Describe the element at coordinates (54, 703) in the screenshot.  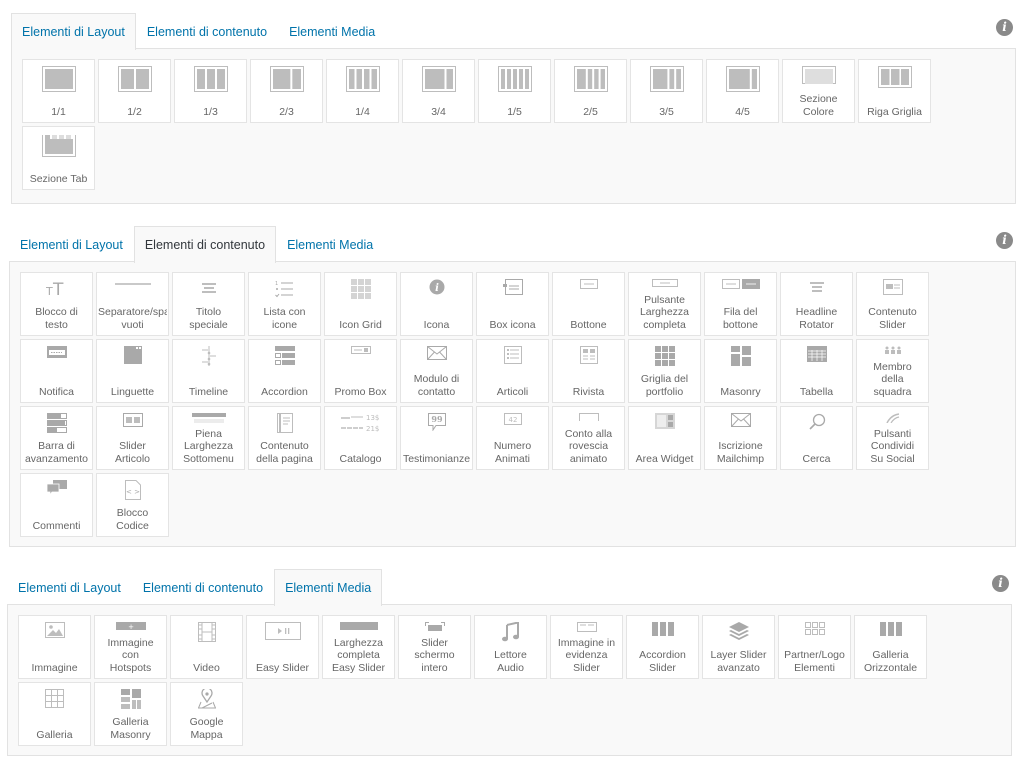
I see `gallery-grid-icon` at that location.